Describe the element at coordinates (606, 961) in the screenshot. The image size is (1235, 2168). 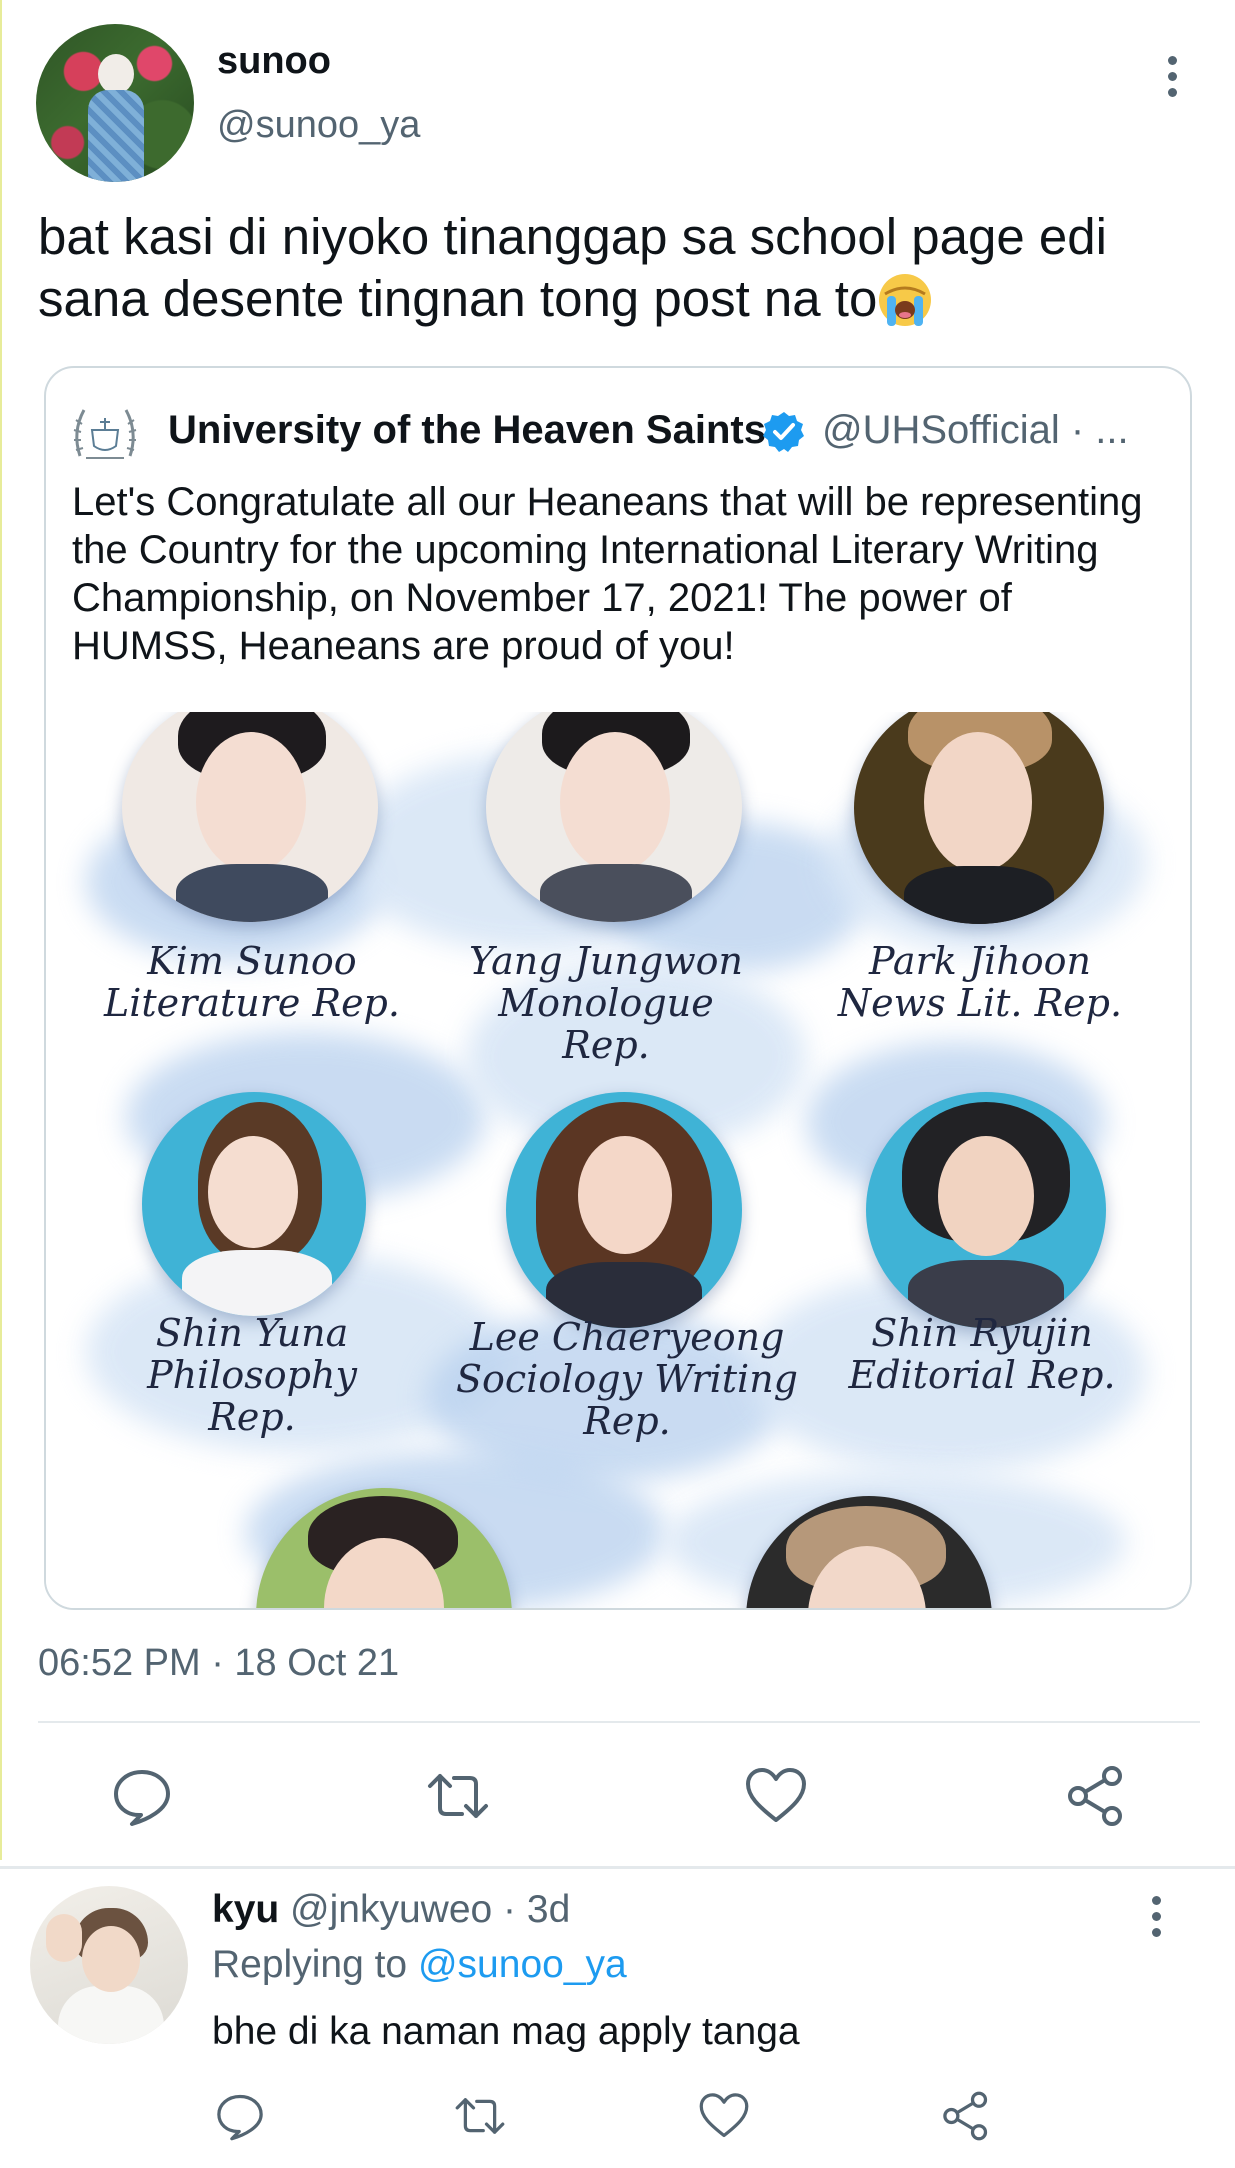
I see `rep-name: Yang Jungwon` at that location.